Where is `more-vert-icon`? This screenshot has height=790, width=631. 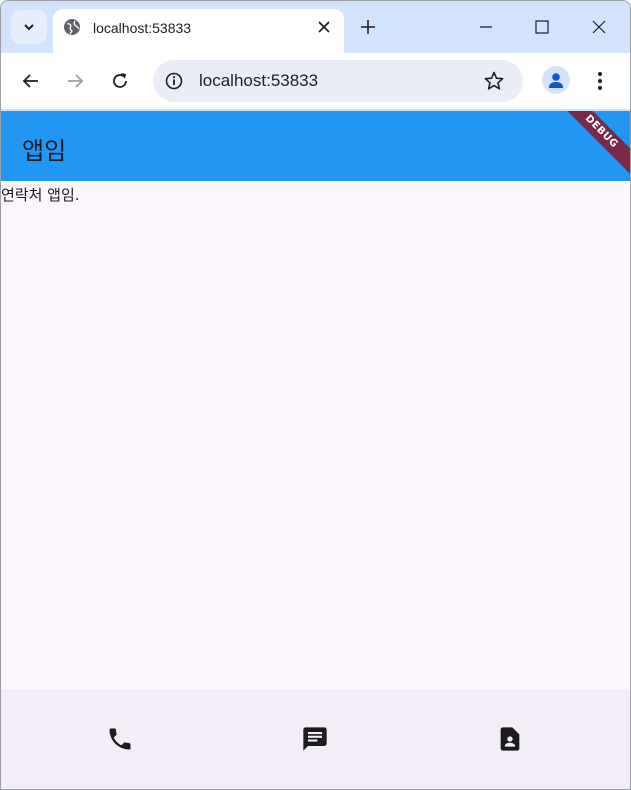 more-vert-icon is located at coordinates (600, 81).